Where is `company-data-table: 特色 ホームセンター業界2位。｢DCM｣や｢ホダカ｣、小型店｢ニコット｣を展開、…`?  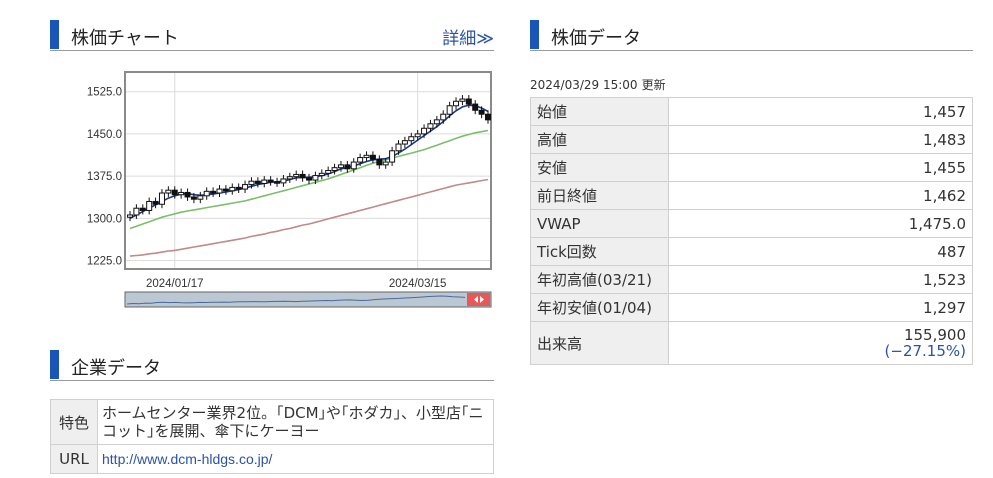 company-data-table: 特色 ホームセンター業界2位。｢DCM｣や｢ホダカ｣、小型店｢ニコット｣を展開、… is located at coordinates (272, 436).